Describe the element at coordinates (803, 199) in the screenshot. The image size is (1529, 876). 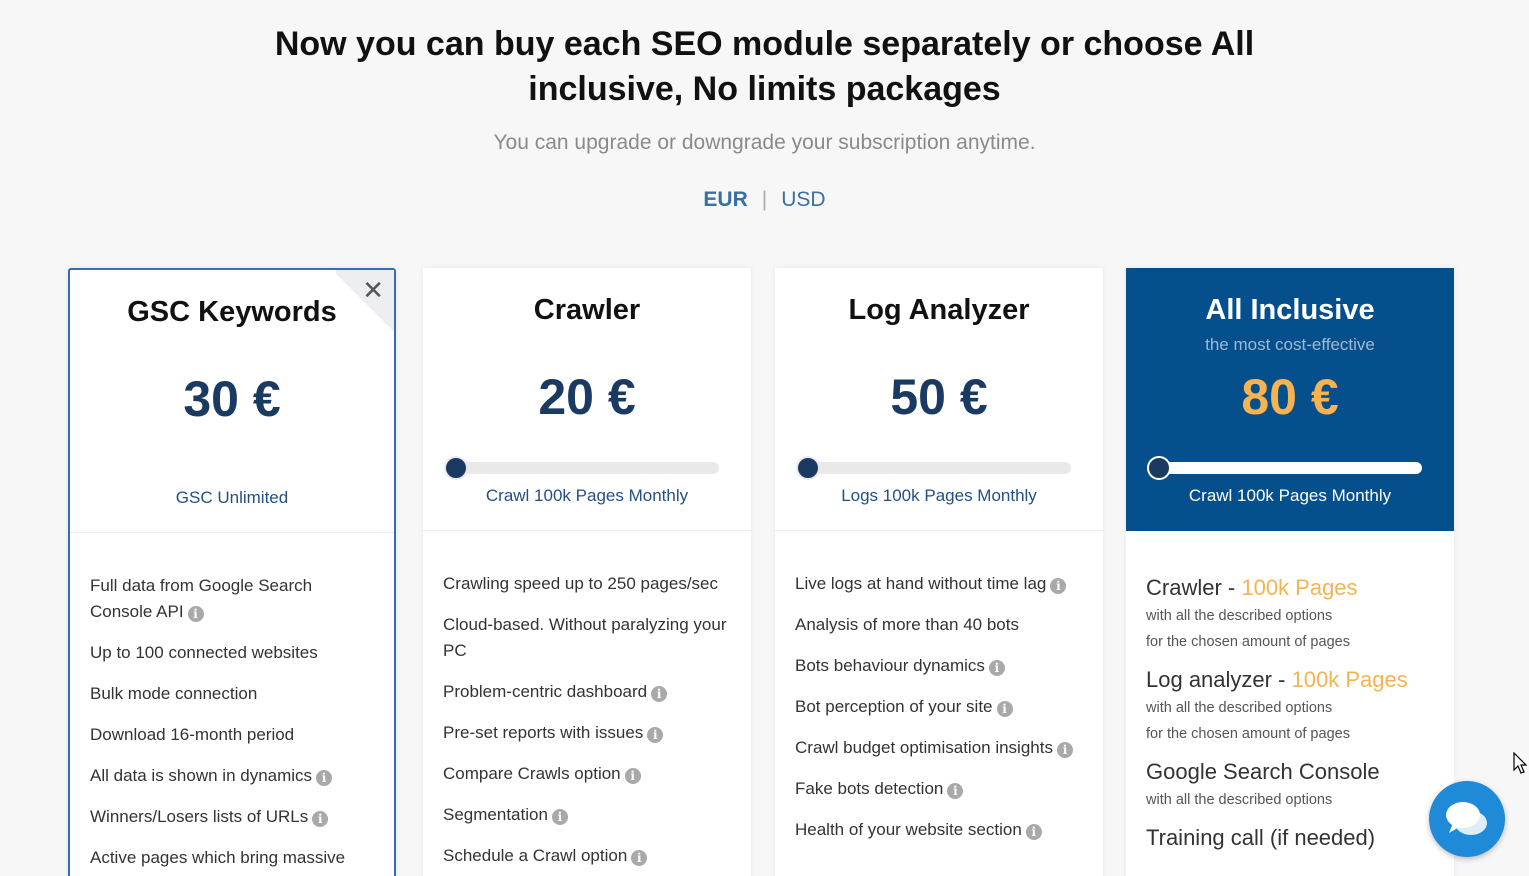
I see `currency-option-usd: USD` at that location.